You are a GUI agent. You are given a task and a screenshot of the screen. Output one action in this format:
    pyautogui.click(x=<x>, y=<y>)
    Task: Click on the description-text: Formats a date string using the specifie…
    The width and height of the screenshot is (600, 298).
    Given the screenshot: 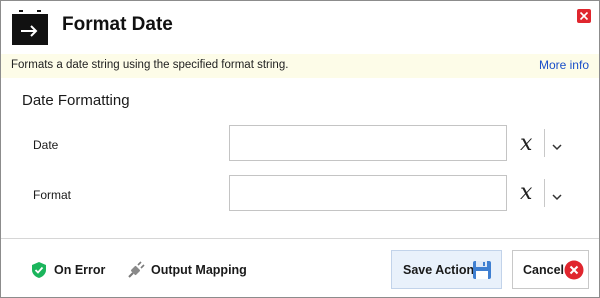 What is the action you would take?
    pyautogui.click(x=150, y=65)
    